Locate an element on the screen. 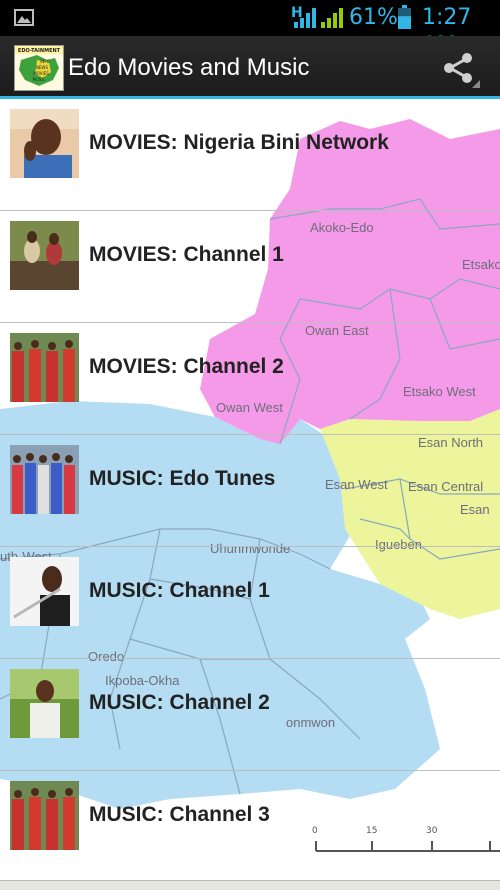 The width and height of the screenshot is (500, 890). list-item-label: MOVIES: Channel 2 is located at coordinates (186, 366).